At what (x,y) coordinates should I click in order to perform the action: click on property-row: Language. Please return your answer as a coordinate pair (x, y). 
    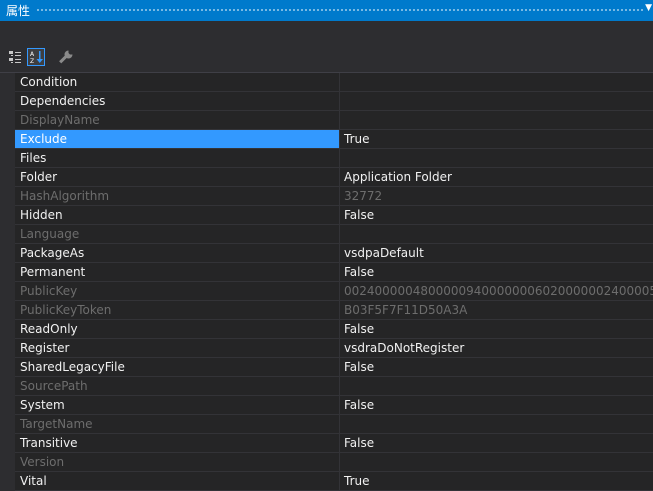
    Looking at the image, I should click on (326, 234).